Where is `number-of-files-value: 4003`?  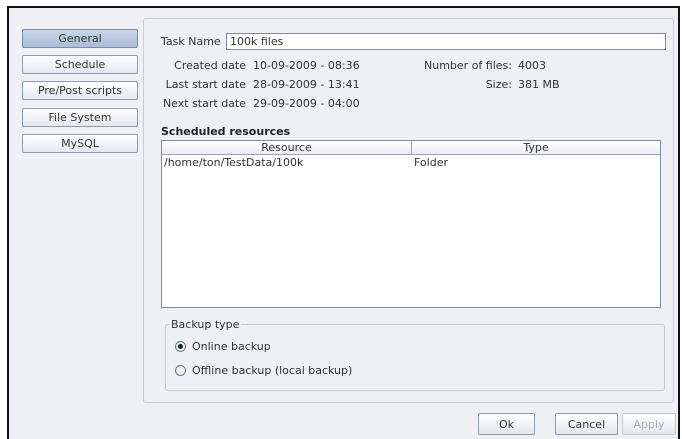
number-of-files-value: 4003 is located at coordinates (532, 65).